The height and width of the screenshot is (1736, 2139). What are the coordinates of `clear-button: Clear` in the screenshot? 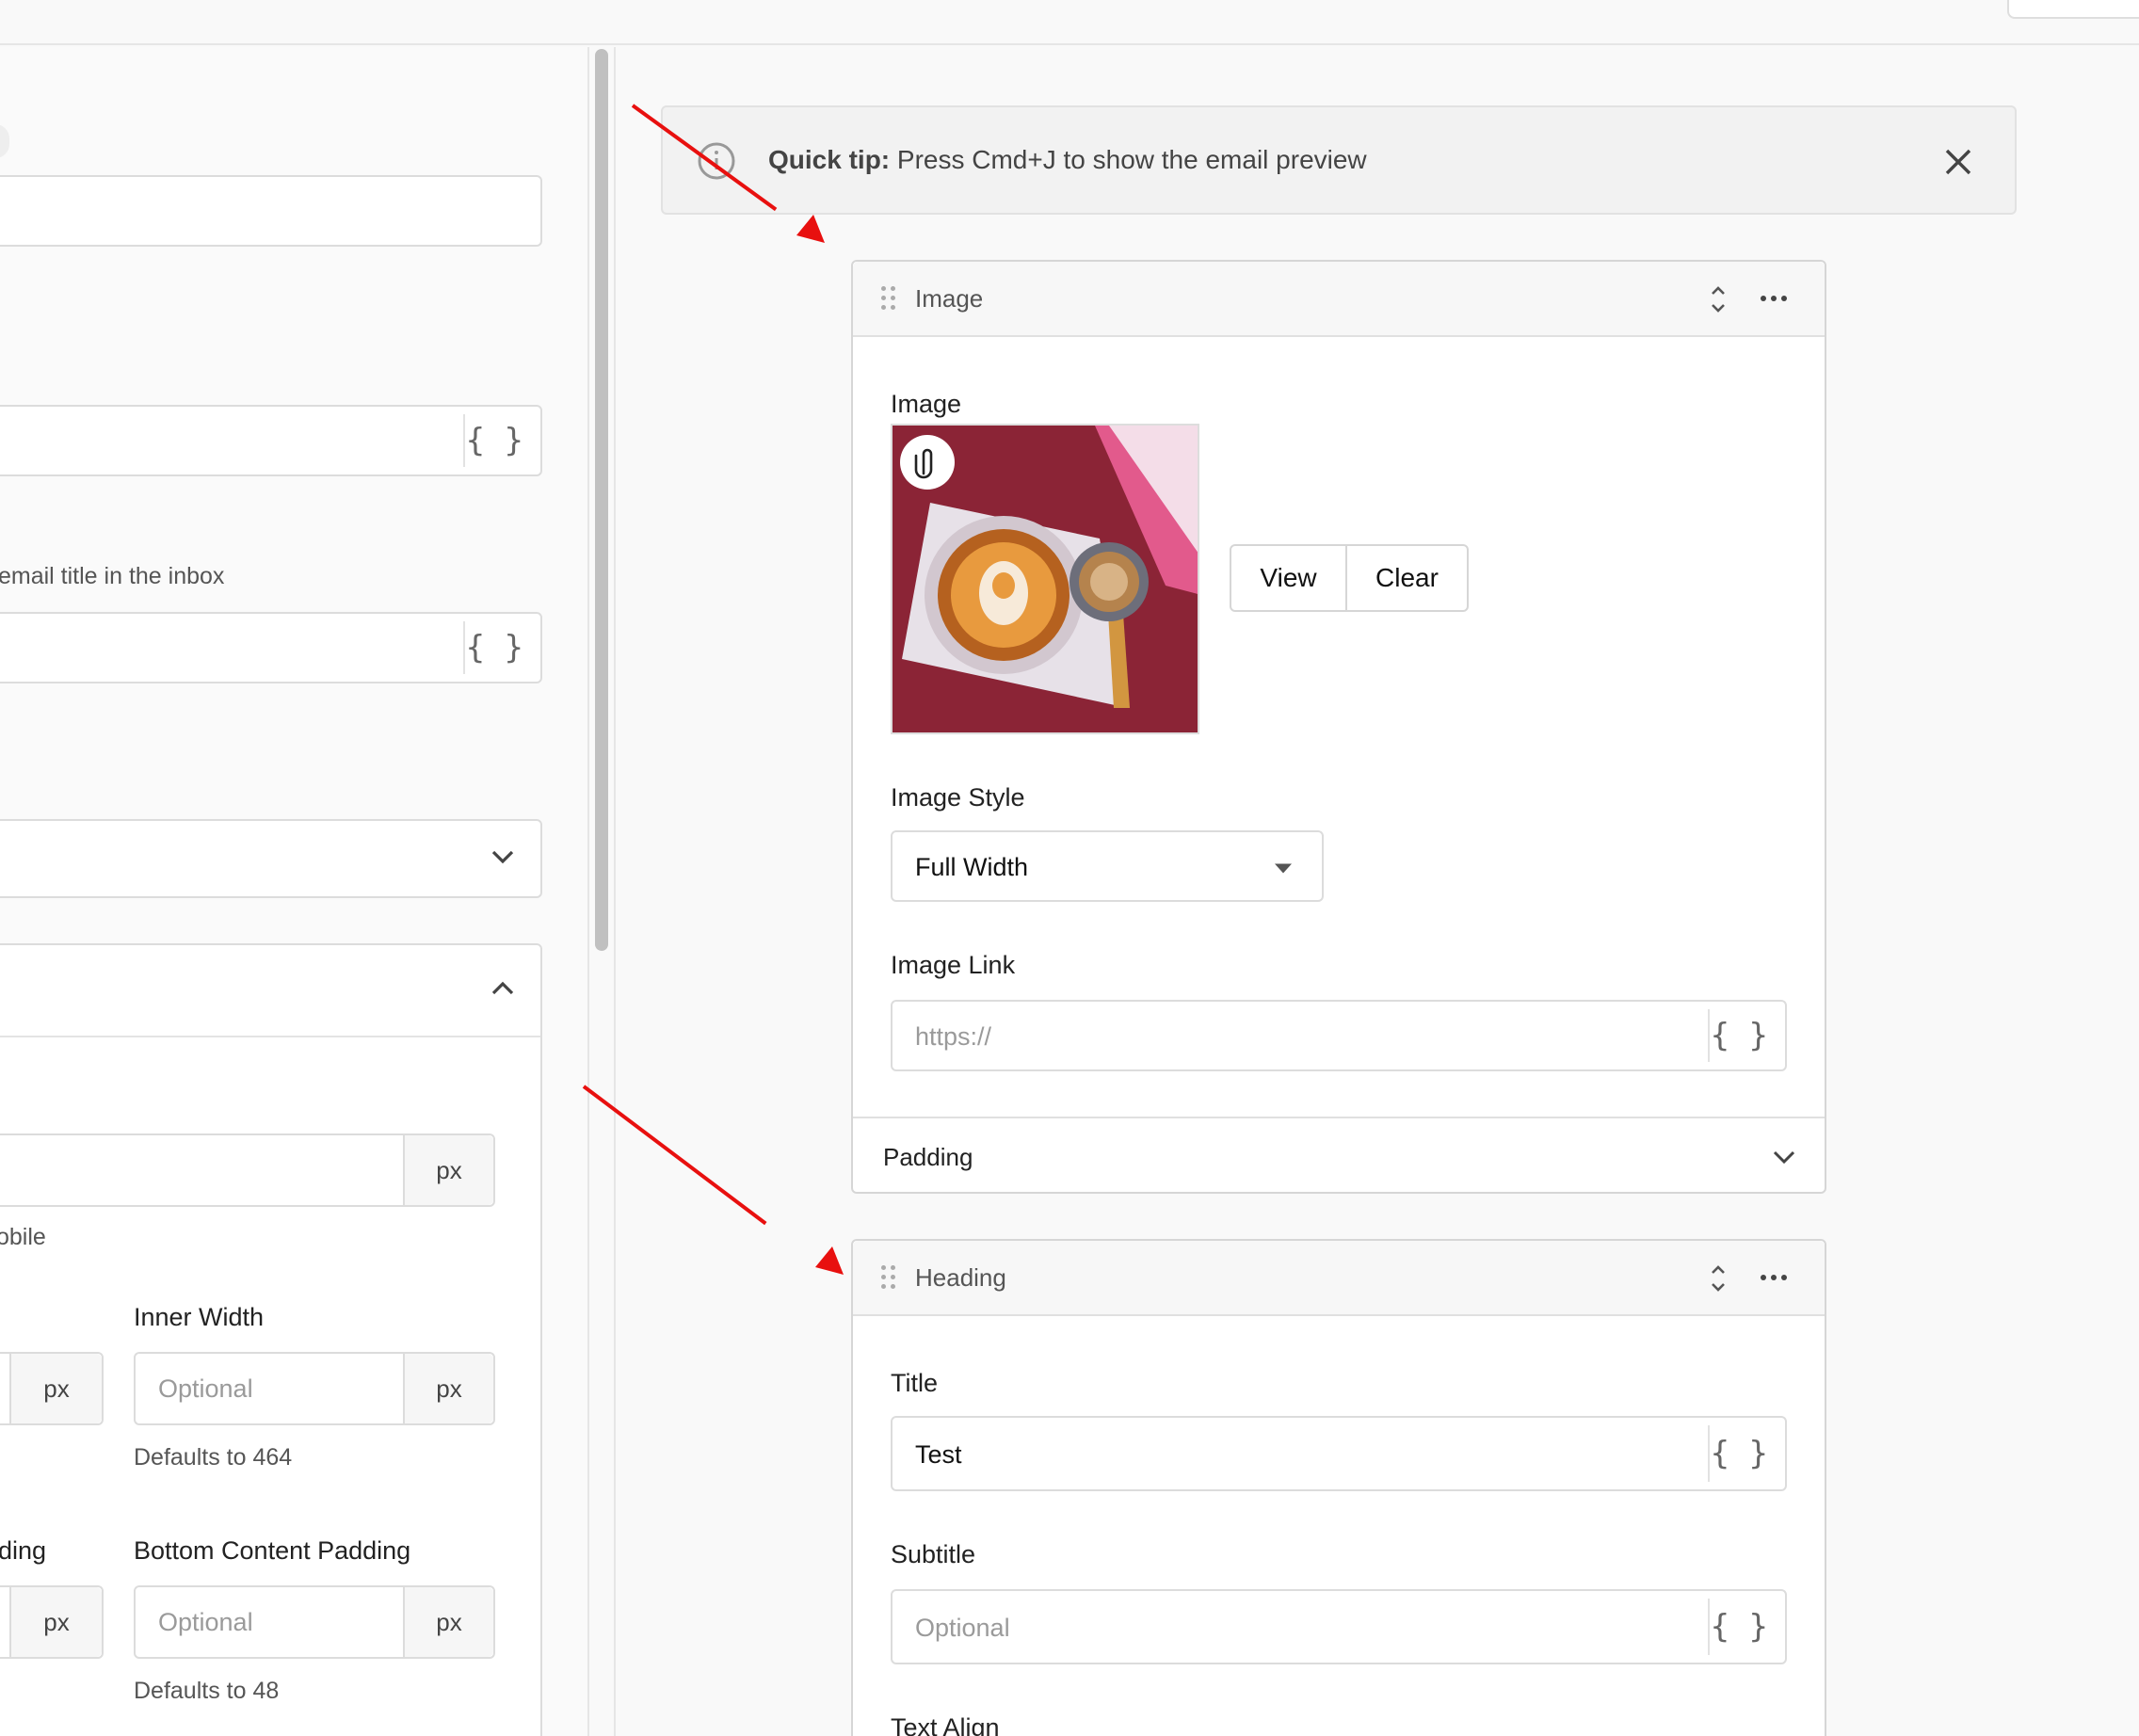 It's located at (1408, 578).